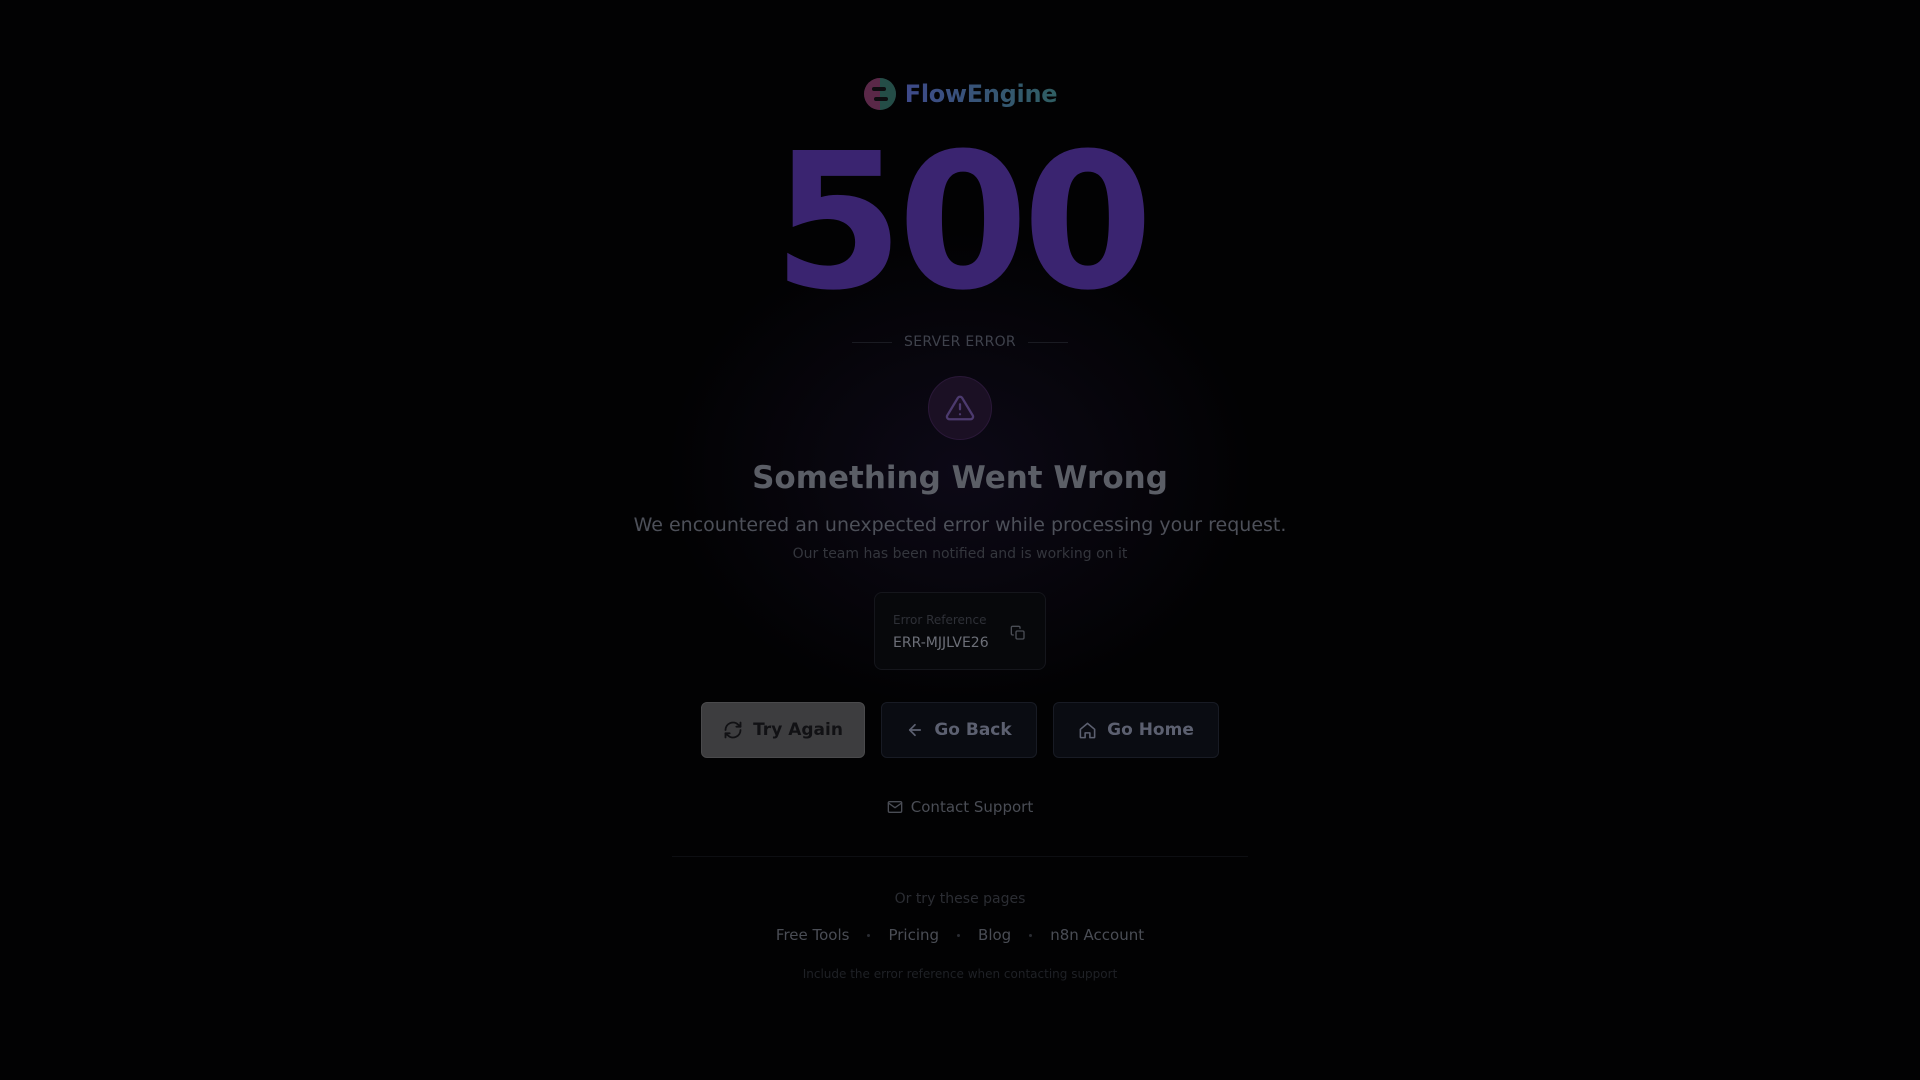 The height and width of the screenshot is (1080, 1920). I want to click on contact-support-link: Contact Support, so click(960, 807).